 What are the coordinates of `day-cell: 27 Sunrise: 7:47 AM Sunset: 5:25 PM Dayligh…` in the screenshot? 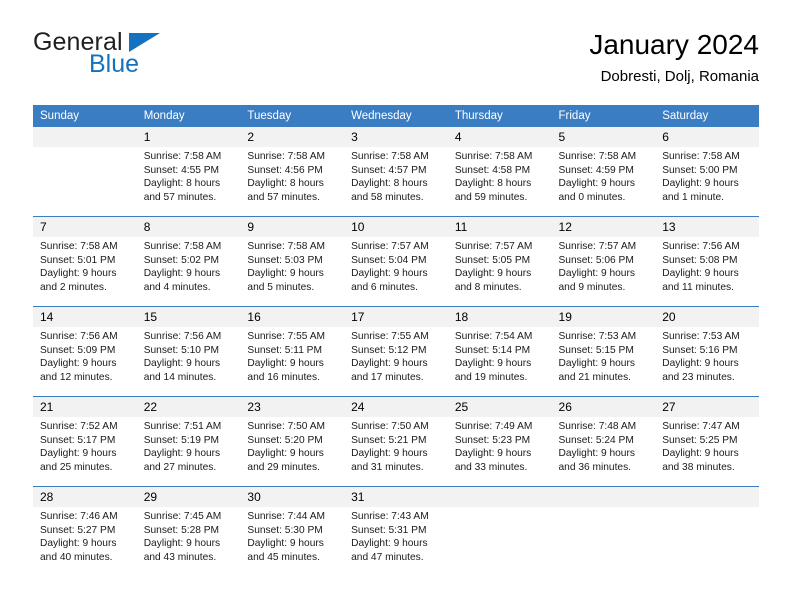 It's located at (707, 441).